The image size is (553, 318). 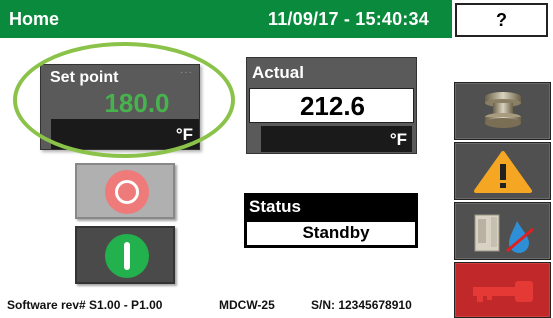 I want to click on warning-button, so click(x=502, y=171).